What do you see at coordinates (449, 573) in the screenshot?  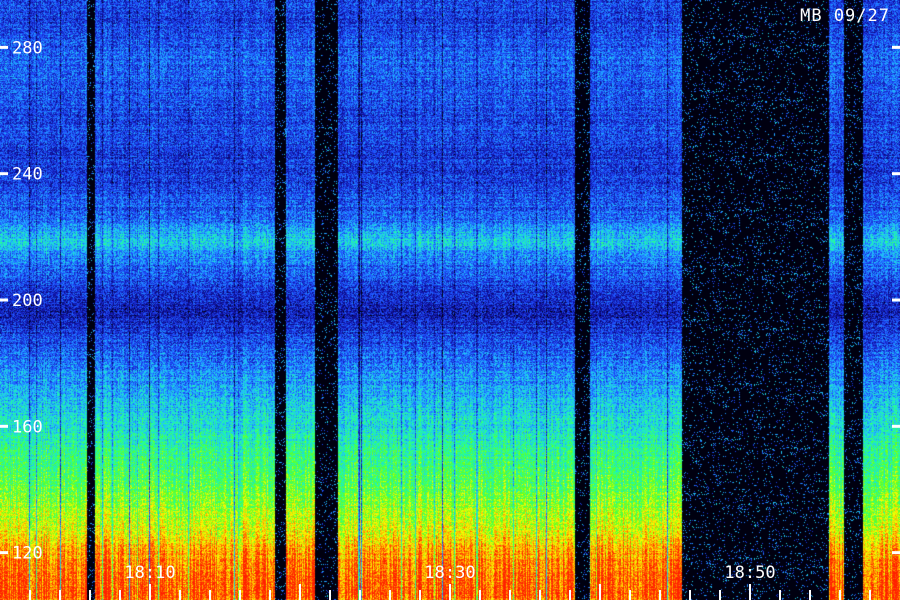 I see `x-tick-label: 18:30` at bounding box center [449, 573].